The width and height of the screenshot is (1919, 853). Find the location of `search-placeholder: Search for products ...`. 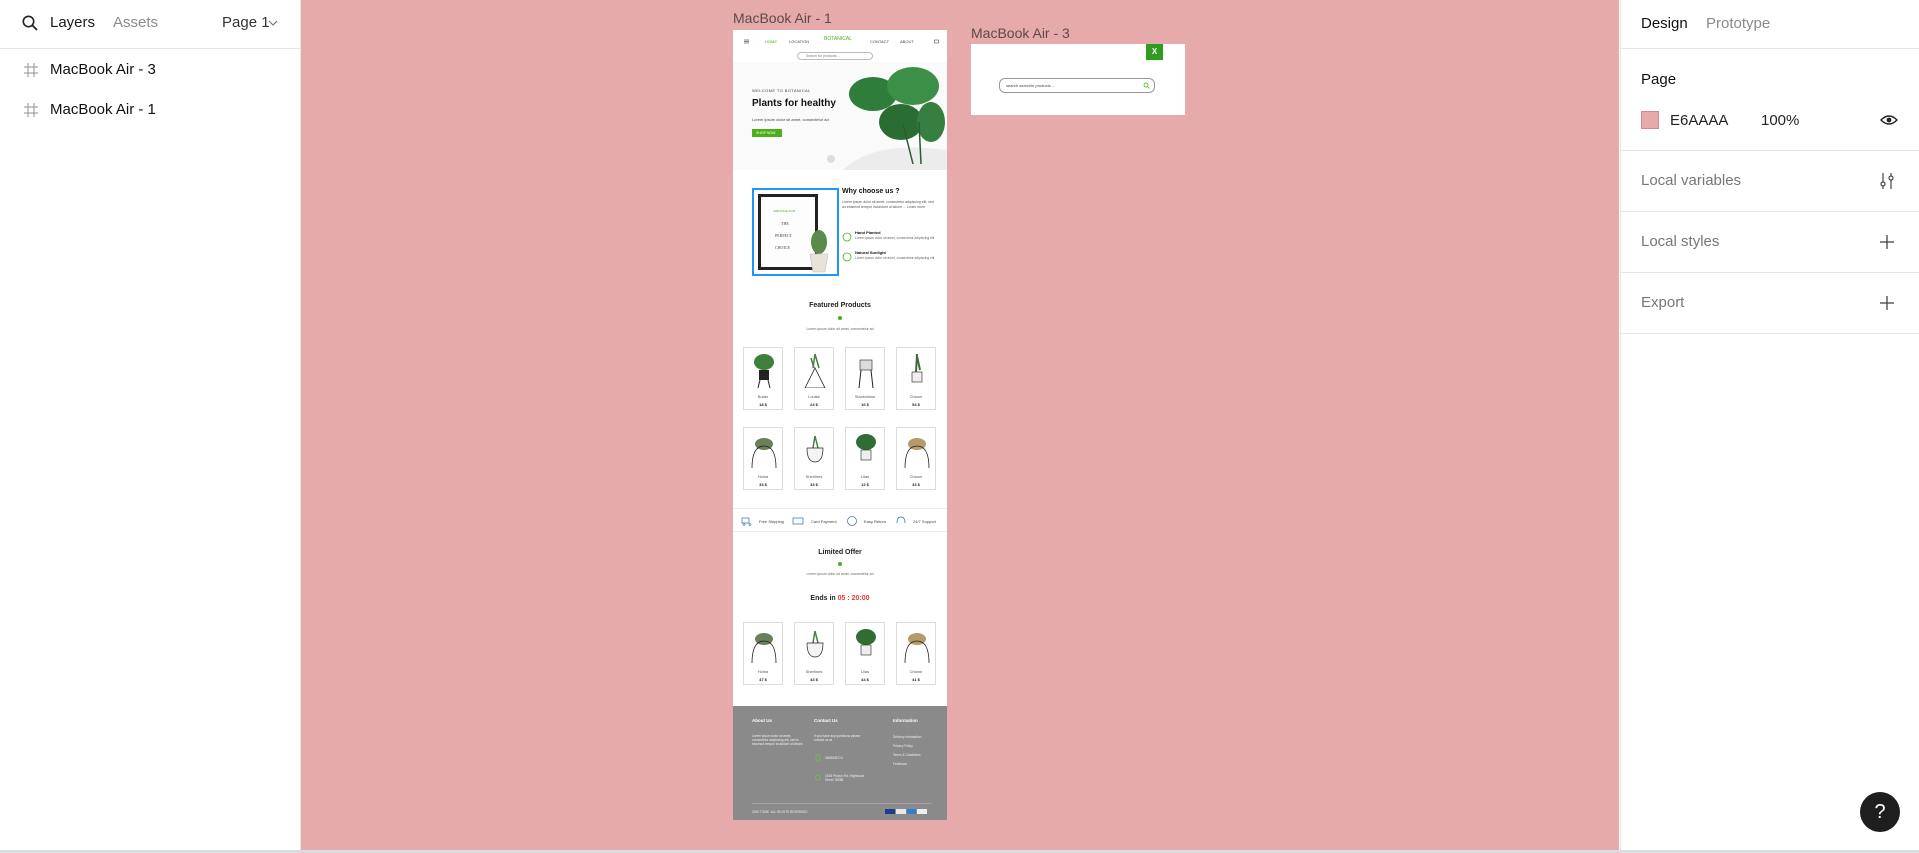

search-placeholder: Search for products ... is located at coordinates (823, 56).